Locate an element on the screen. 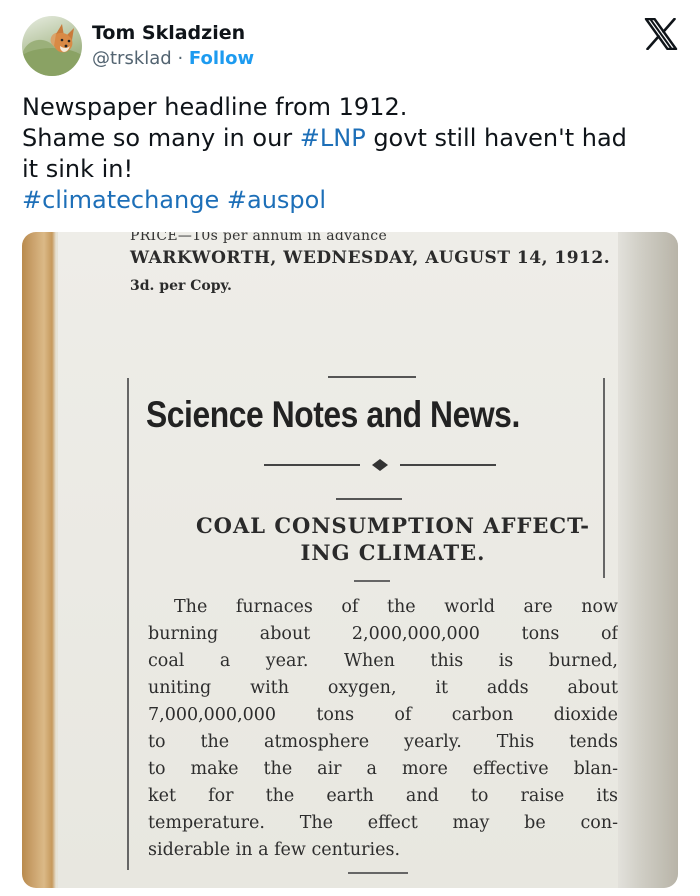 The width and height of the screenshot is (700, 896). article-line: to the atmosphere yearly. This tends is located at coordinates (383, 742).